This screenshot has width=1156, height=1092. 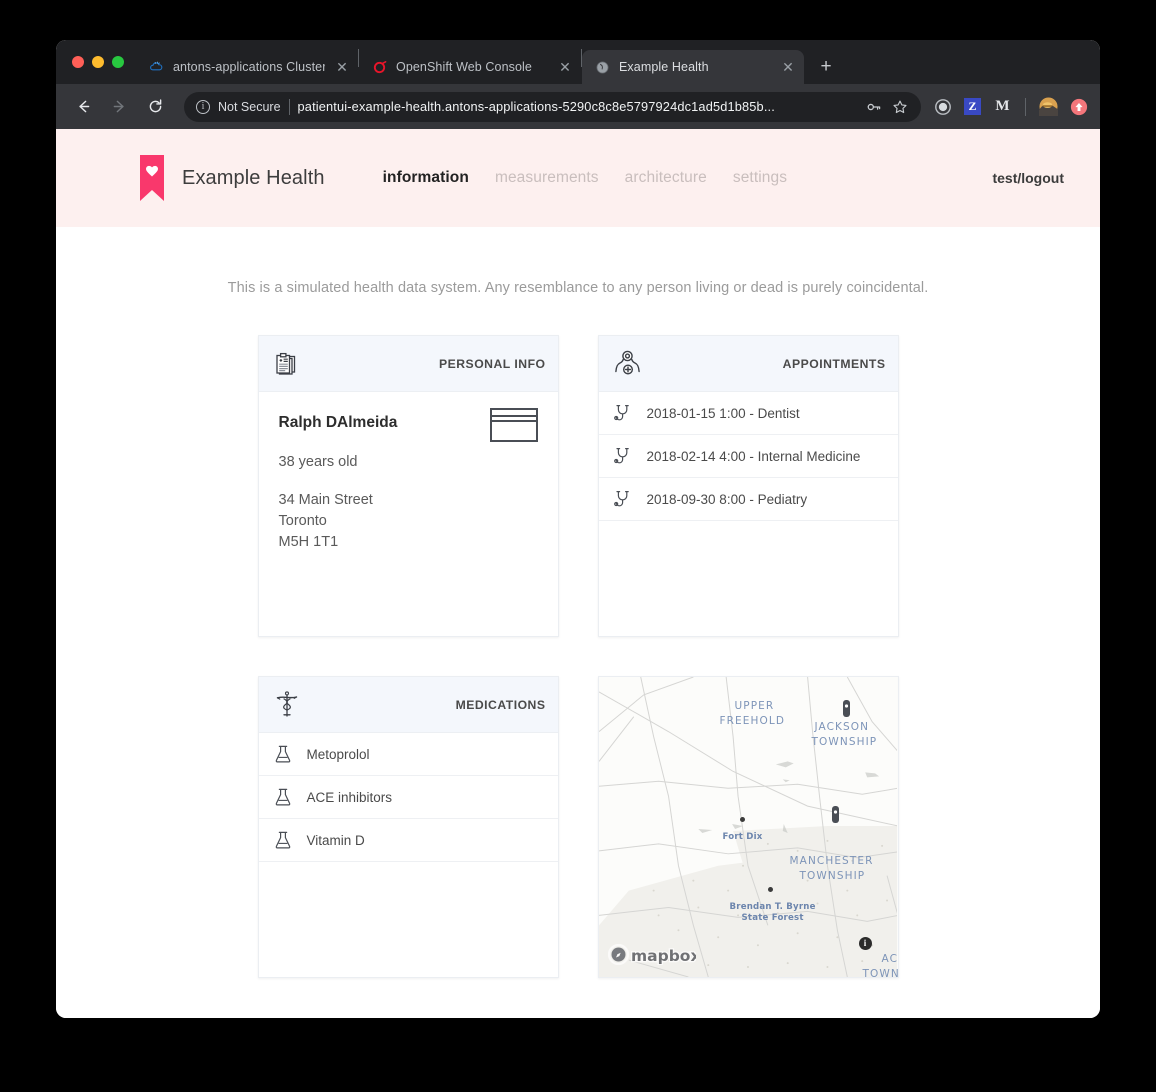 What do you see at coordinates (325, 500) in the screenshot?
I see `address-line-1: 34 Main Street` at bounding box center [325, 500].